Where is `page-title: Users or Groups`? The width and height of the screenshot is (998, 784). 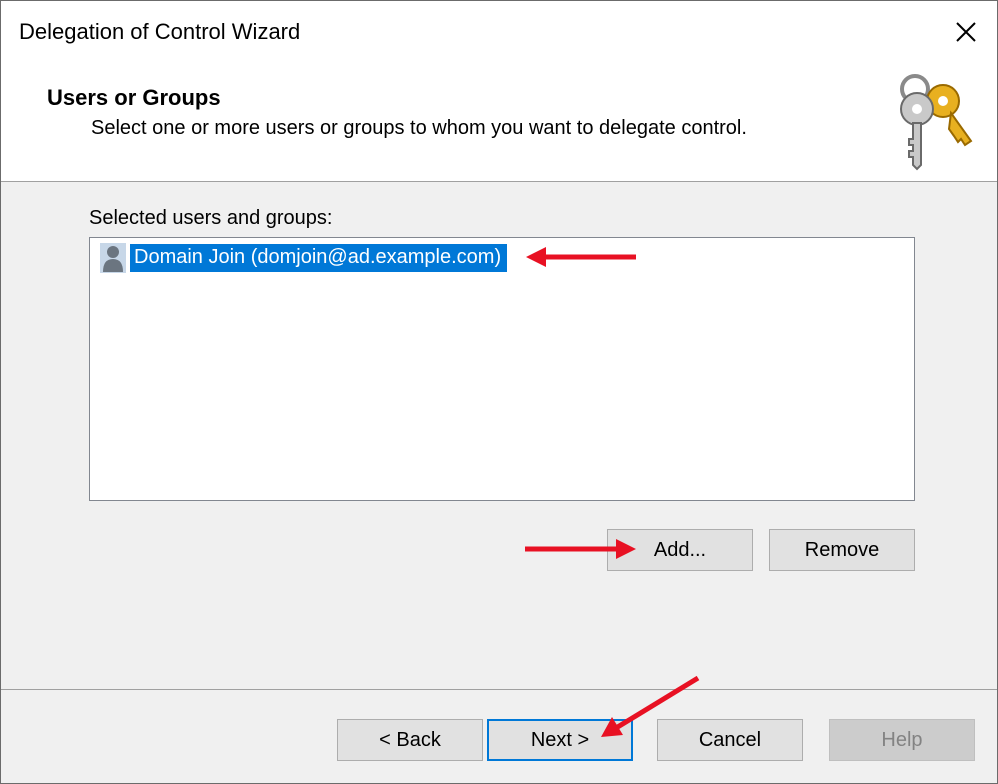
page-title: Users or Groups is located at coordinates (134, 97).